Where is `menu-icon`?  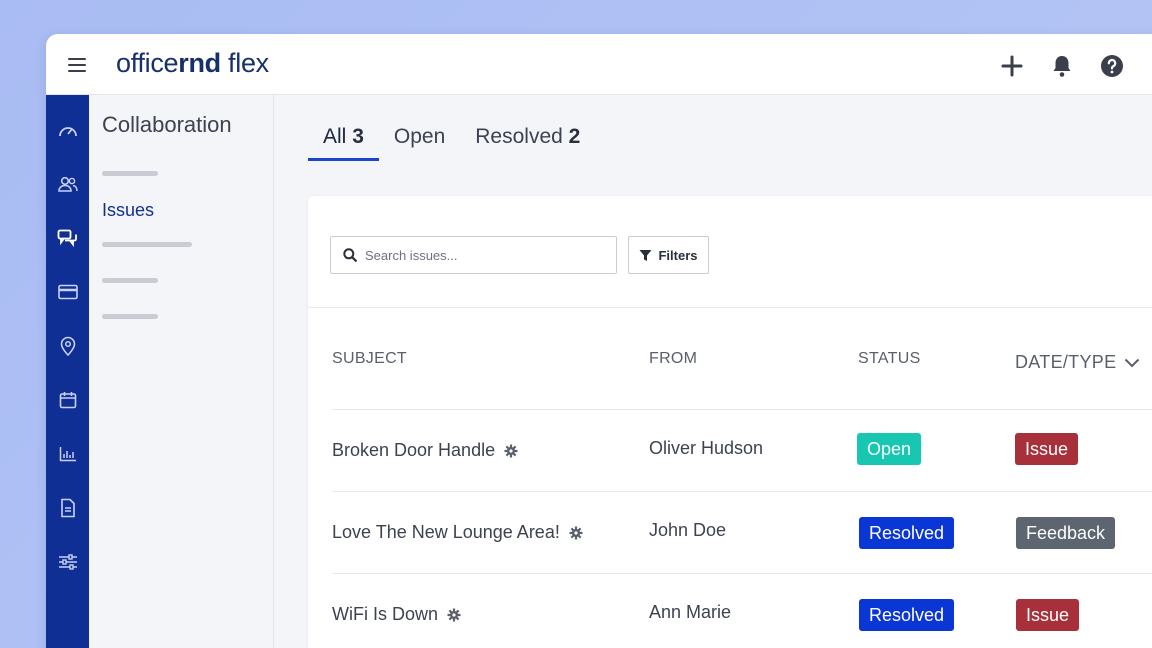
menu-icon is located at coordinates (77, 65).